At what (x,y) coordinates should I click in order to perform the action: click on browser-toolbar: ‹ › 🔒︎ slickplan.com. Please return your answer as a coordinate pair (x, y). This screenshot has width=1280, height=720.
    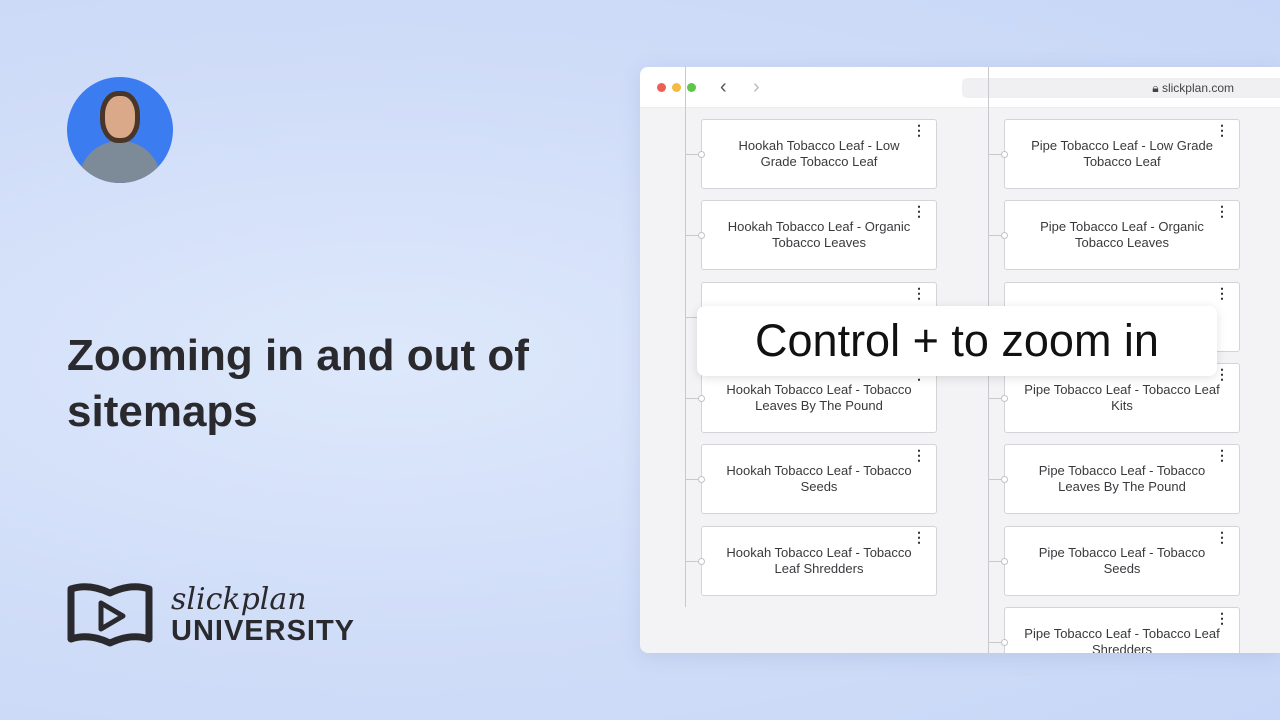
    Looking at the image, I should click on (960, 87).